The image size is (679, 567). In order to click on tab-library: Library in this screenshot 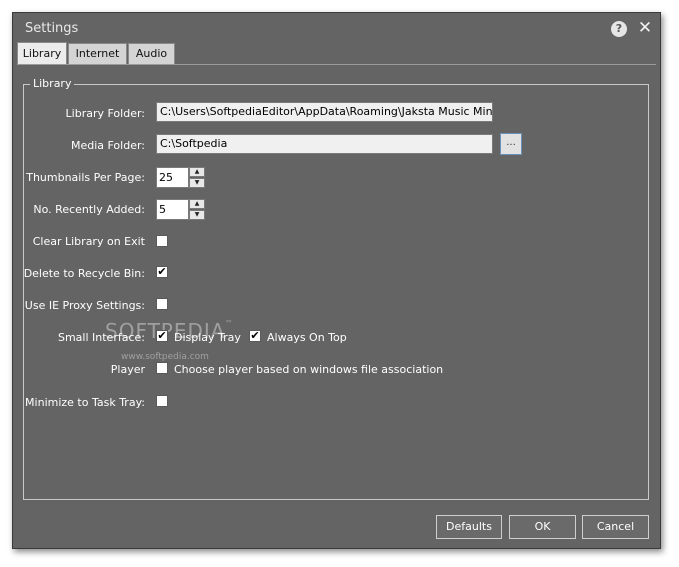, I will do `click(42, 53)`.